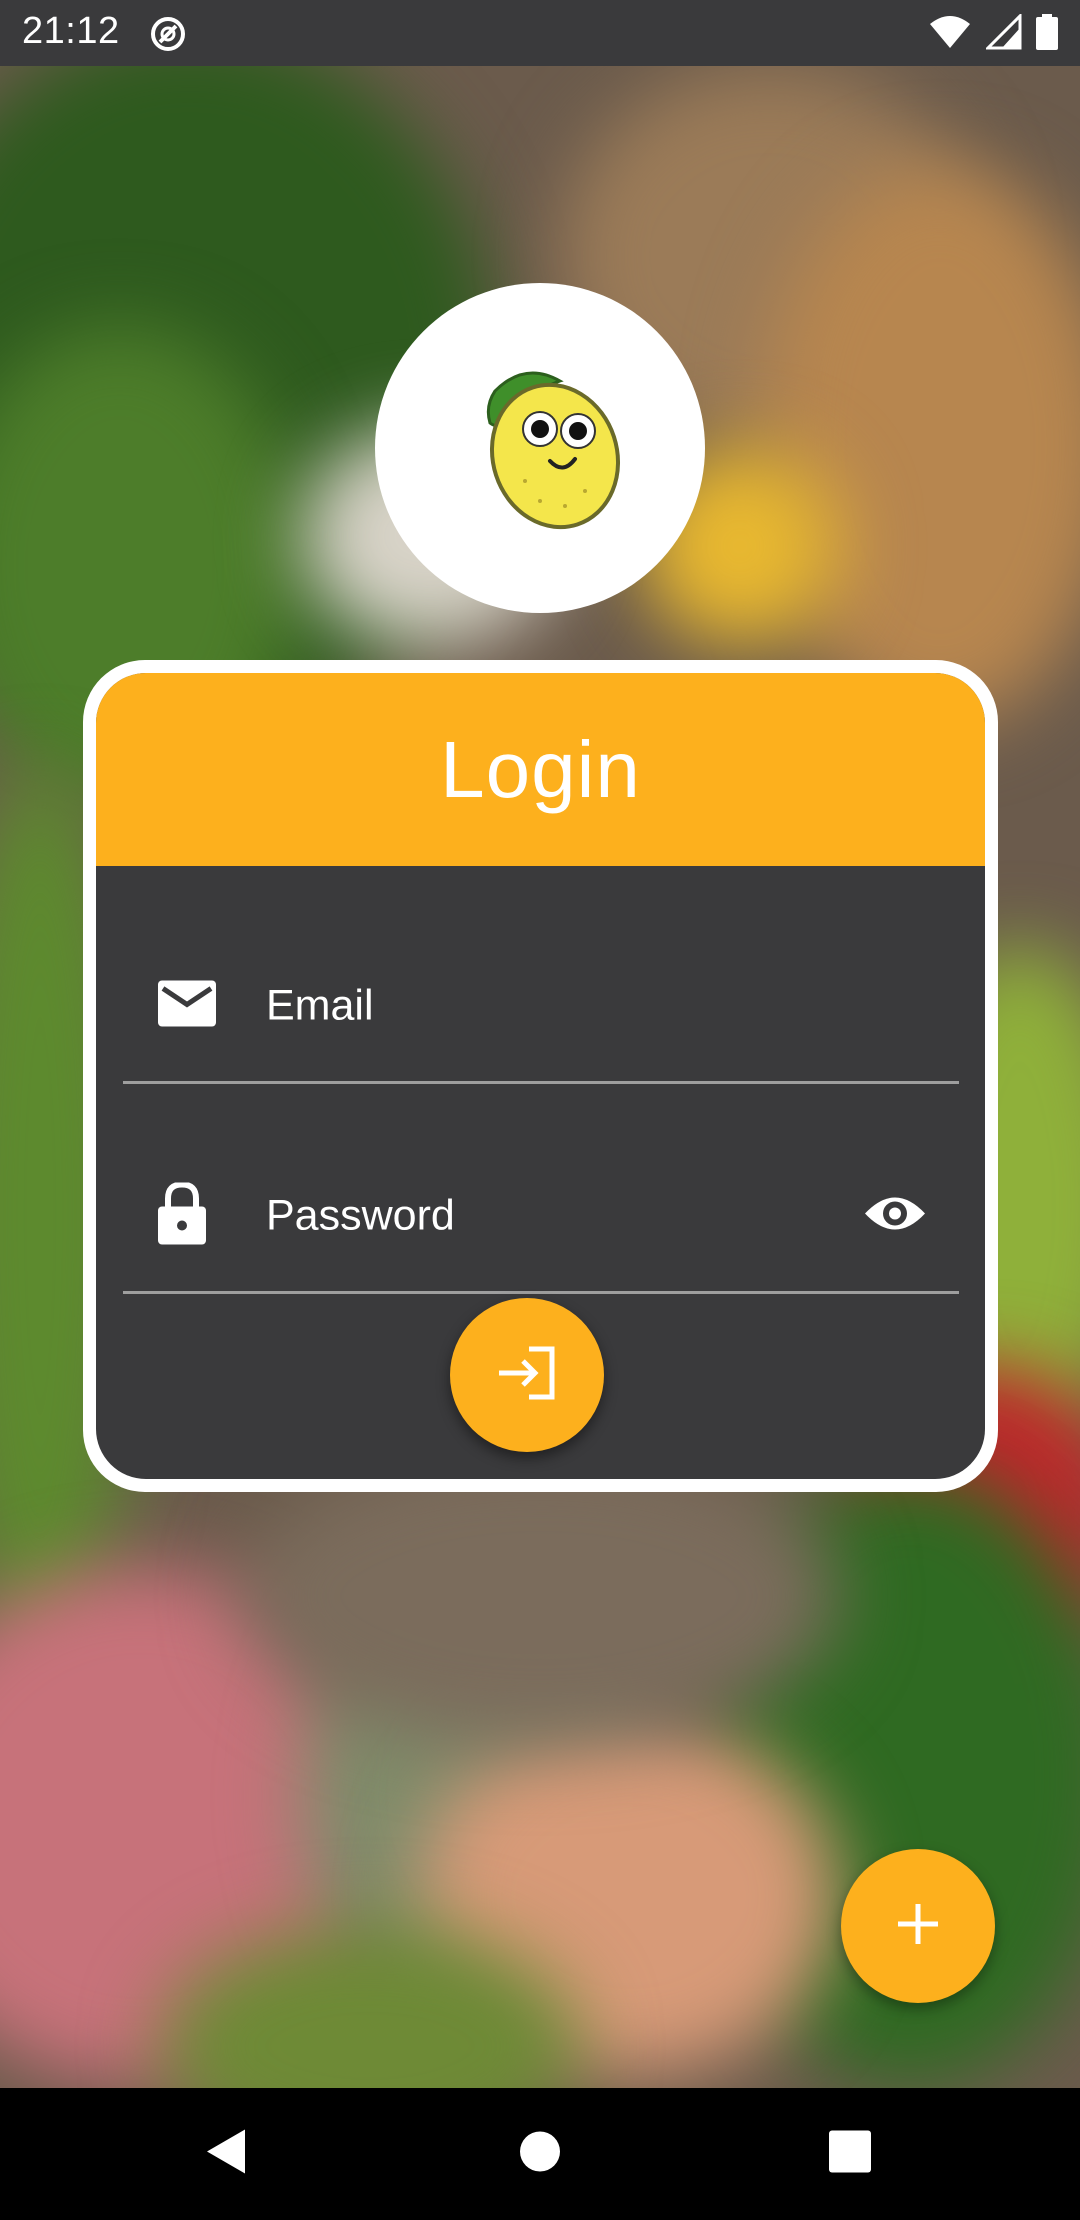  What do you see at coordinates (540, 33) in the screenshot?
I see `status-bar: 21:12` at bounding box center [540, 33].